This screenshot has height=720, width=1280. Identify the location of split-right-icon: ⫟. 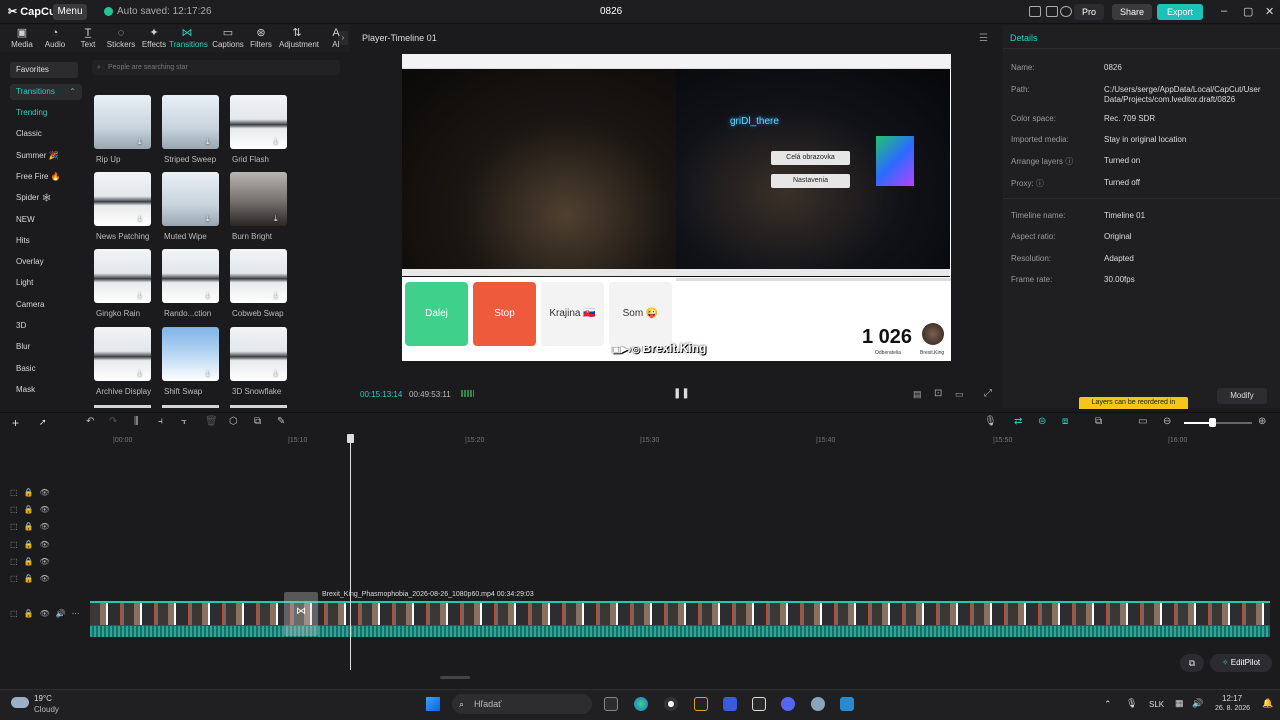
(184, 421).